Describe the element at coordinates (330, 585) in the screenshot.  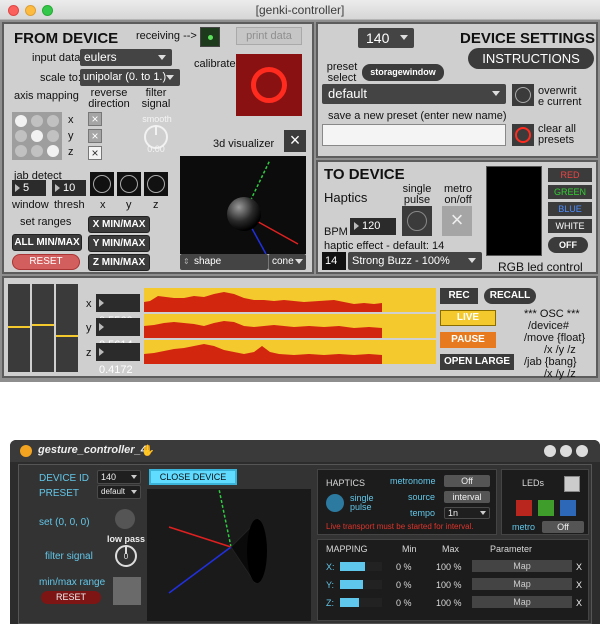
I see `mapping-row-axis: Y:` at that location.